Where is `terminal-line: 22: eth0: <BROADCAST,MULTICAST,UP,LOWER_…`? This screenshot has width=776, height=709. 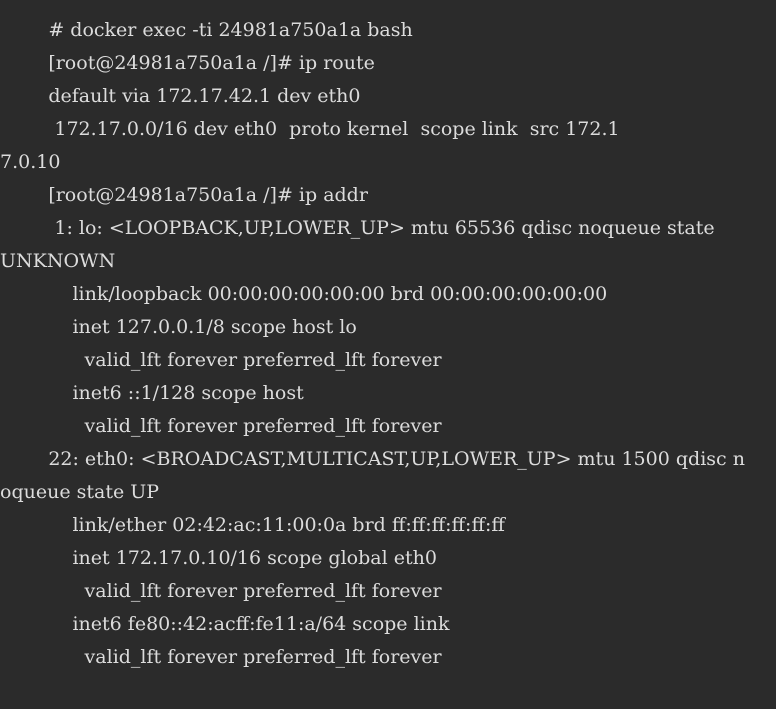 terminal-line: 22: eth0: <BROADCAST,MULTICAST,UP,LOWER_… is located at coordinates (372, 459).